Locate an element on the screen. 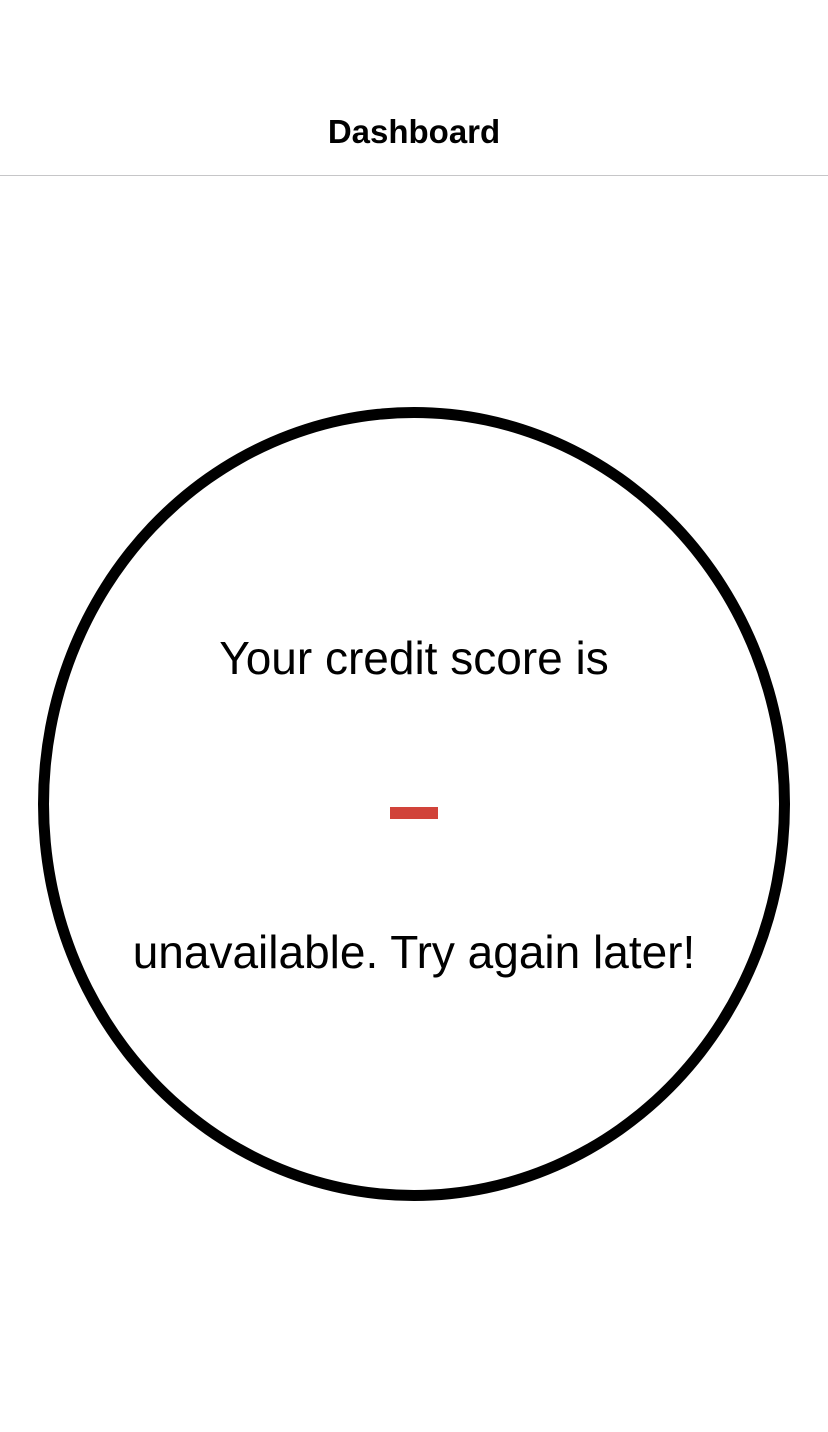 This screenshot has height=1432, width=828. credit-score-message: unavailable. Try again later! is located at coordinates (414, 952).